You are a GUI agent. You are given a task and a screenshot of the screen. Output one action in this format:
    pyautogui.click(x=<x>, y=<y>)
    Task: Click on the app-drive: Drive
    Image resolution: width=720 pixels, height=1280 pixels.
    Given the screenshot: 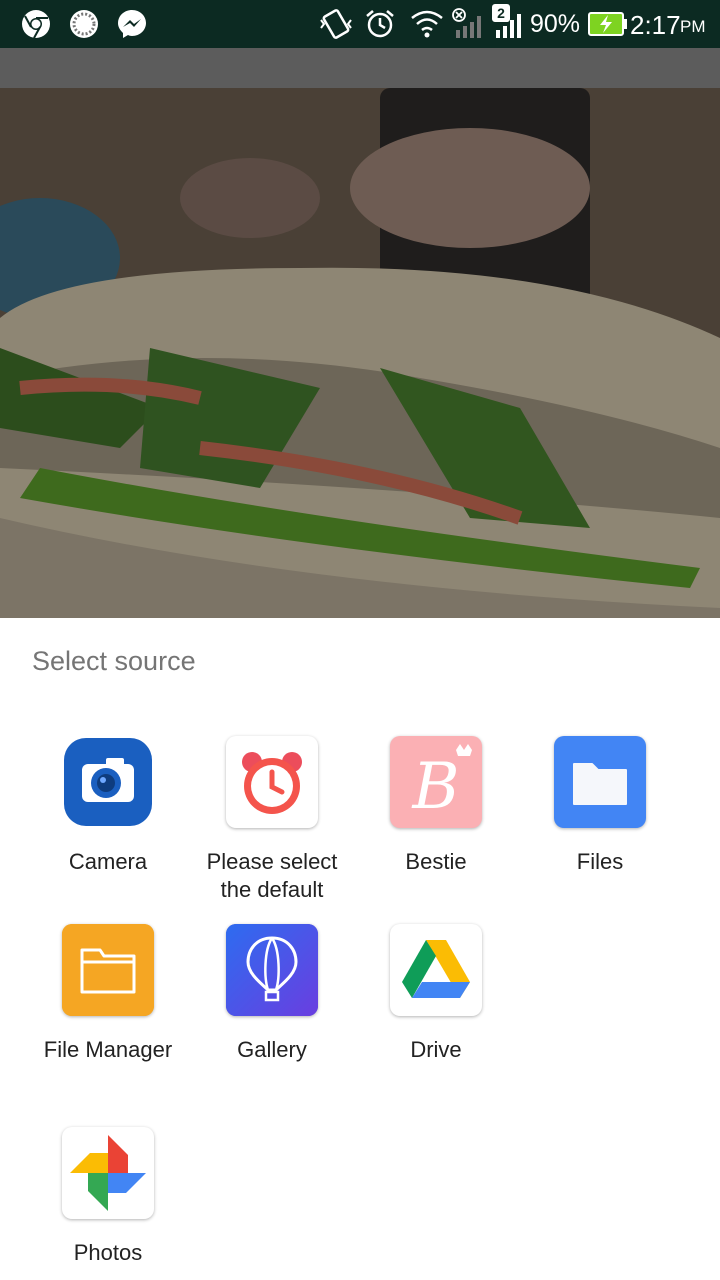 What is the action you would take?
    pyautogui.click(x=436, y=994)
    